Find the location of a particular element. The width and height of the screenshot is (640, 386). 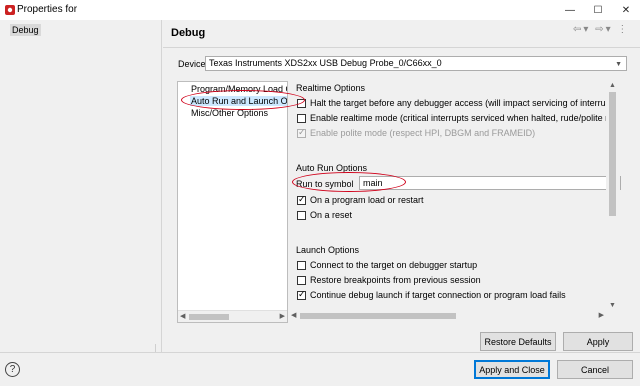

launch-options-title: Launch Options is located at coordinates (328, 250).